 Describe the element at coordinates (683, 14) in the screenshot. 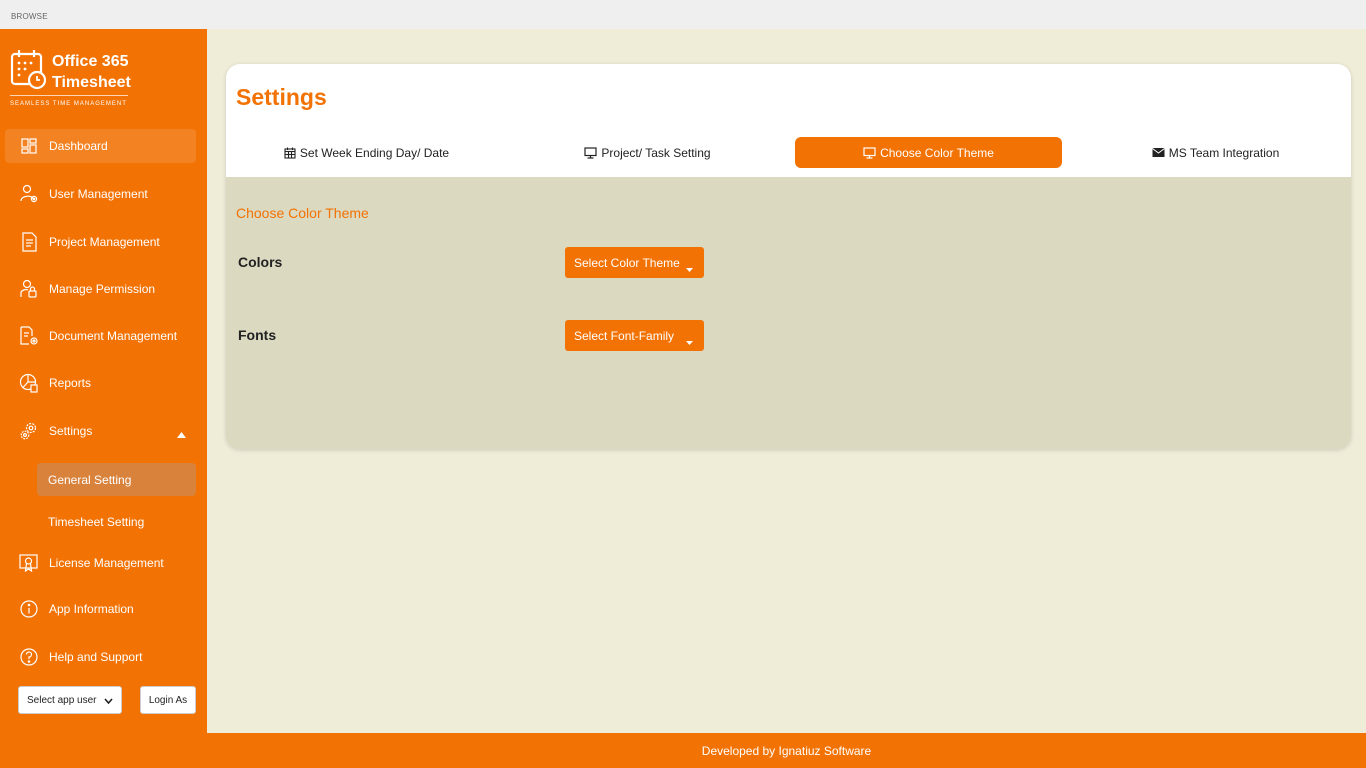

I see `browser-topbar: BROWSE` at that location.